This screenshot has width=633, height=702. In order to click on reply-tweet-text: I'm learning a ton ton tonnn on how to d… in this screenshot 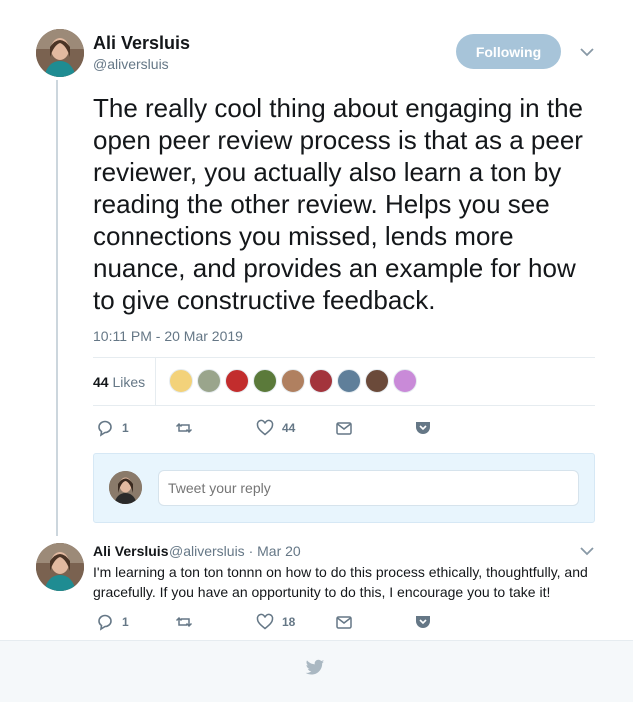, I will do `click(340, 582)`.